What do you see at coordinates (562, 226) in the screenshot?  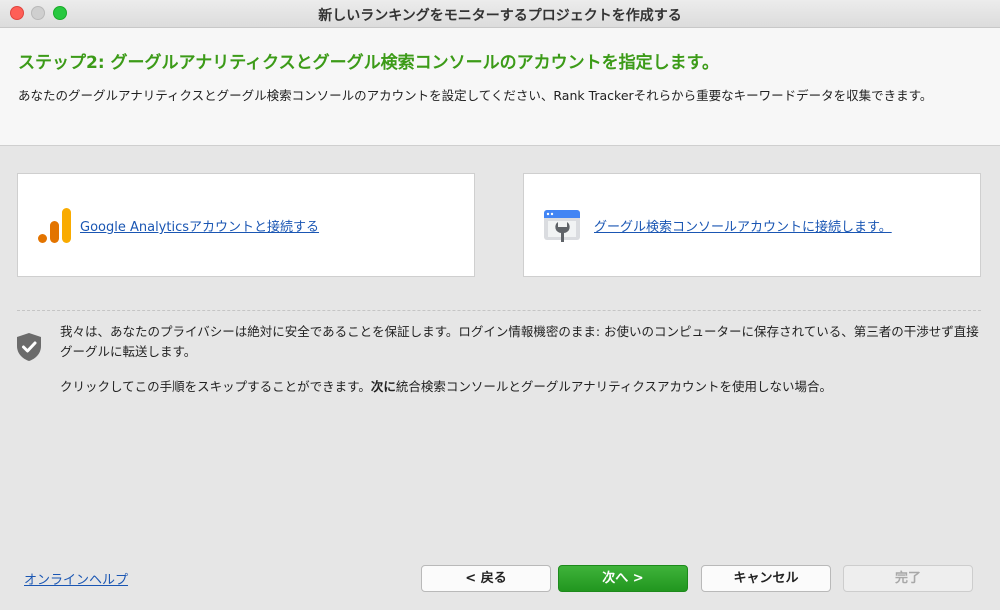 I see `search-console-icon` at bounding box center [562, 226].